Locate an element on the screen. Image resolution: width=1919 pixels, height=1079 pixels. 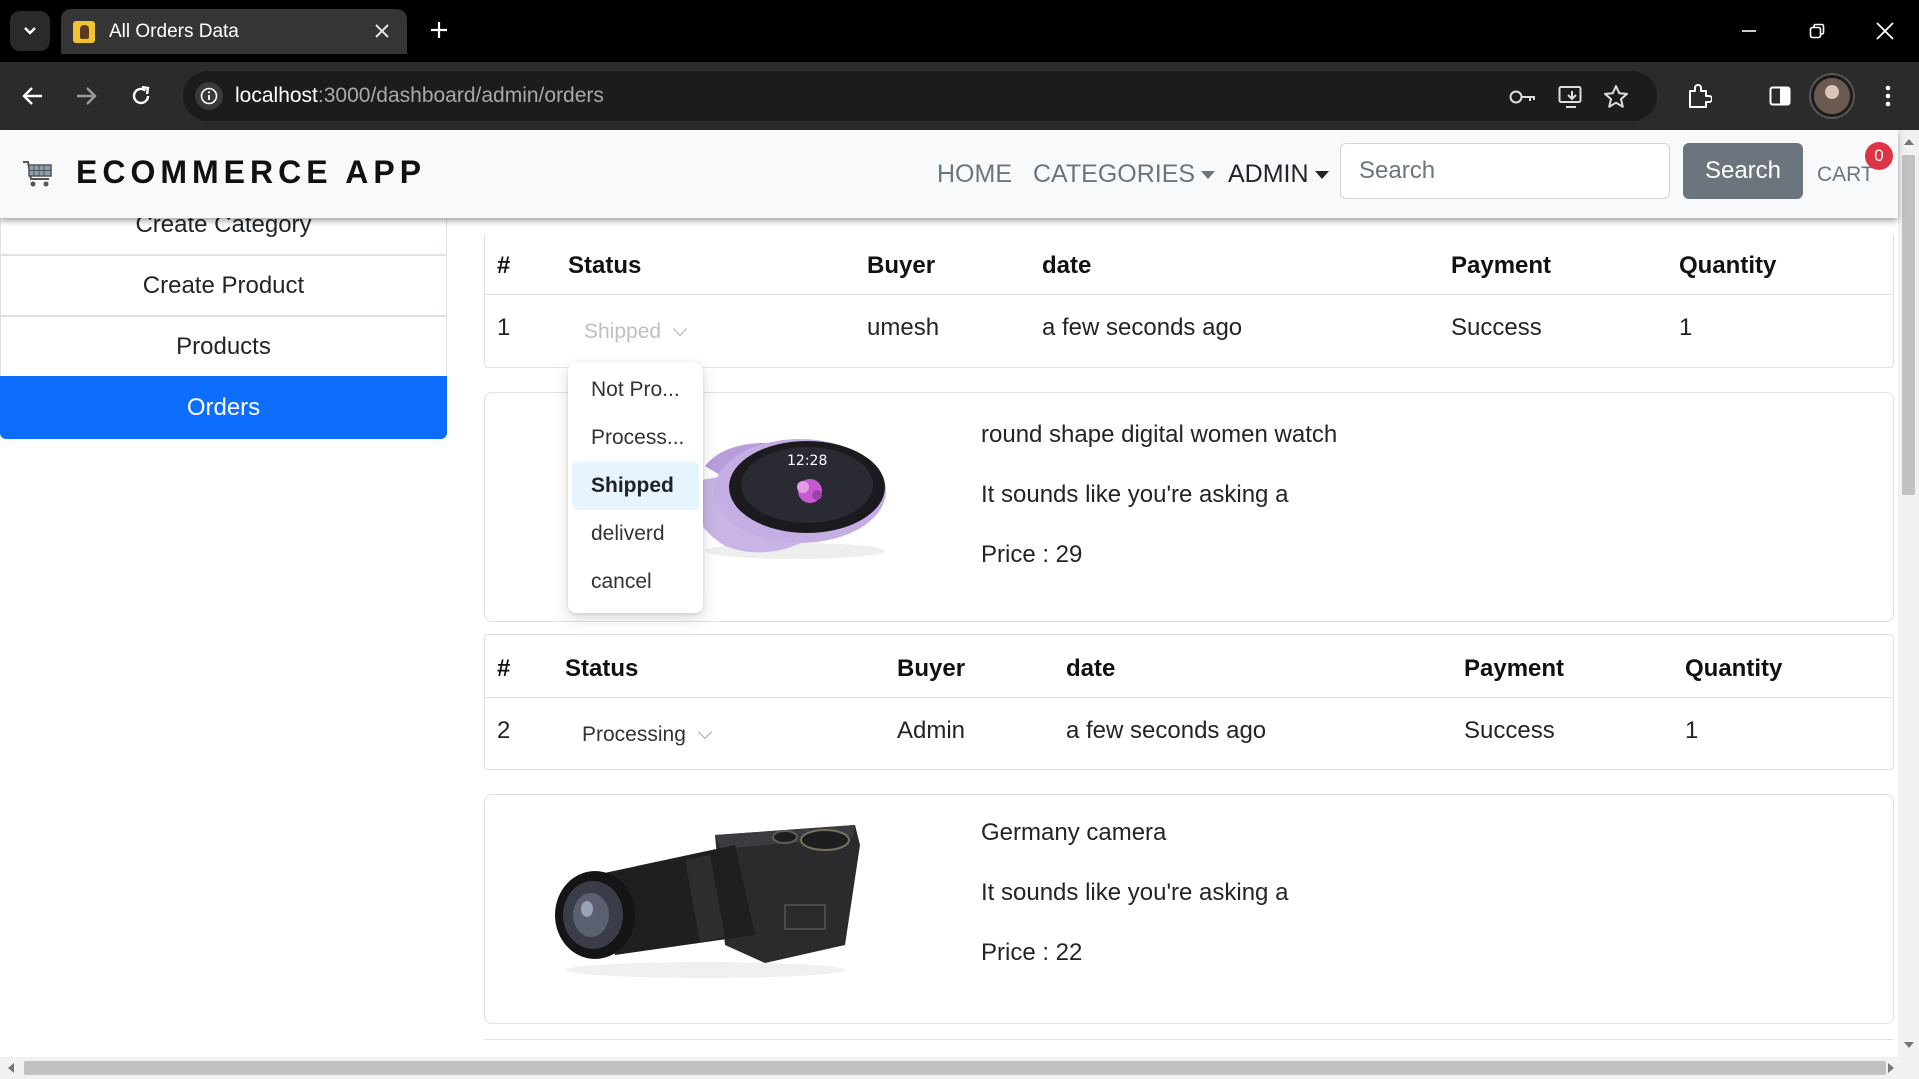
profile-avatar is located at coordinates (1832, 96).